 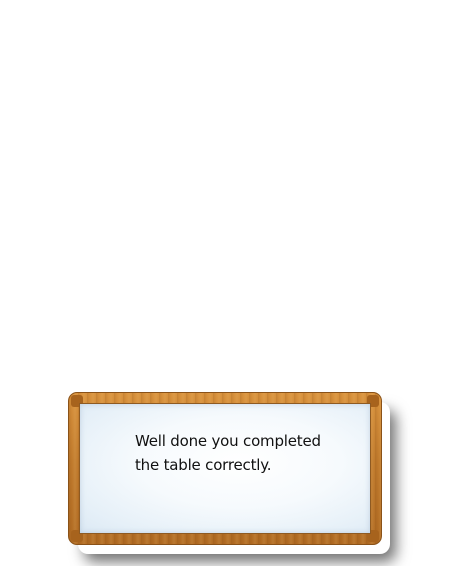 I want to click on feedback-message-line-1: Well done you completed, so click(x=228, y=441).